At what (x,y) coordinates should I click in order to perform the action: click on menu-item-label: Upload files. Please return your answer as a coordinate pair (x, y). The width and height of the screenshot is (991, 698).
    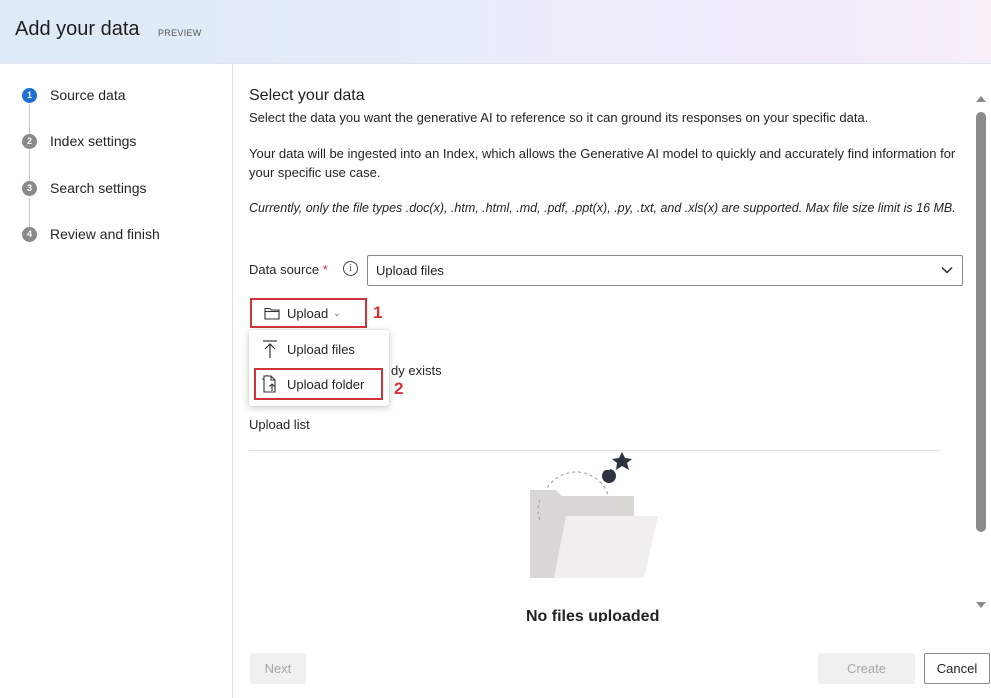
    Looking at the image, I should click on (321, 349).